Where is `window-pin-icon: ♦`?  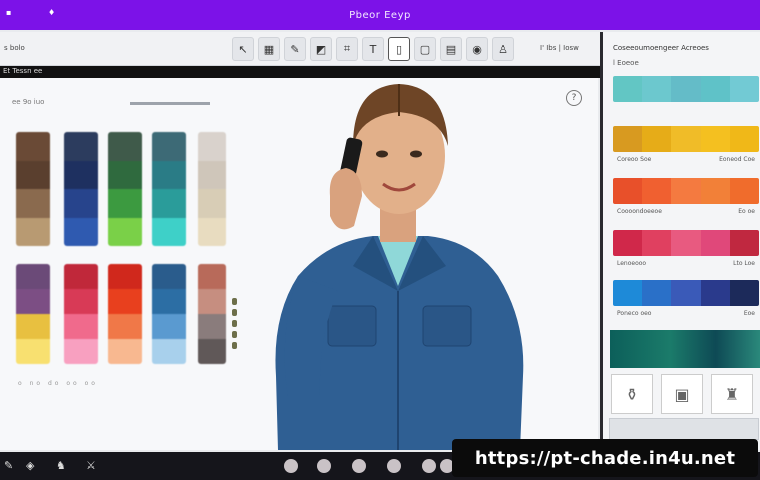 window-pin-icon: ♦ is located at coordinates (51, 13).